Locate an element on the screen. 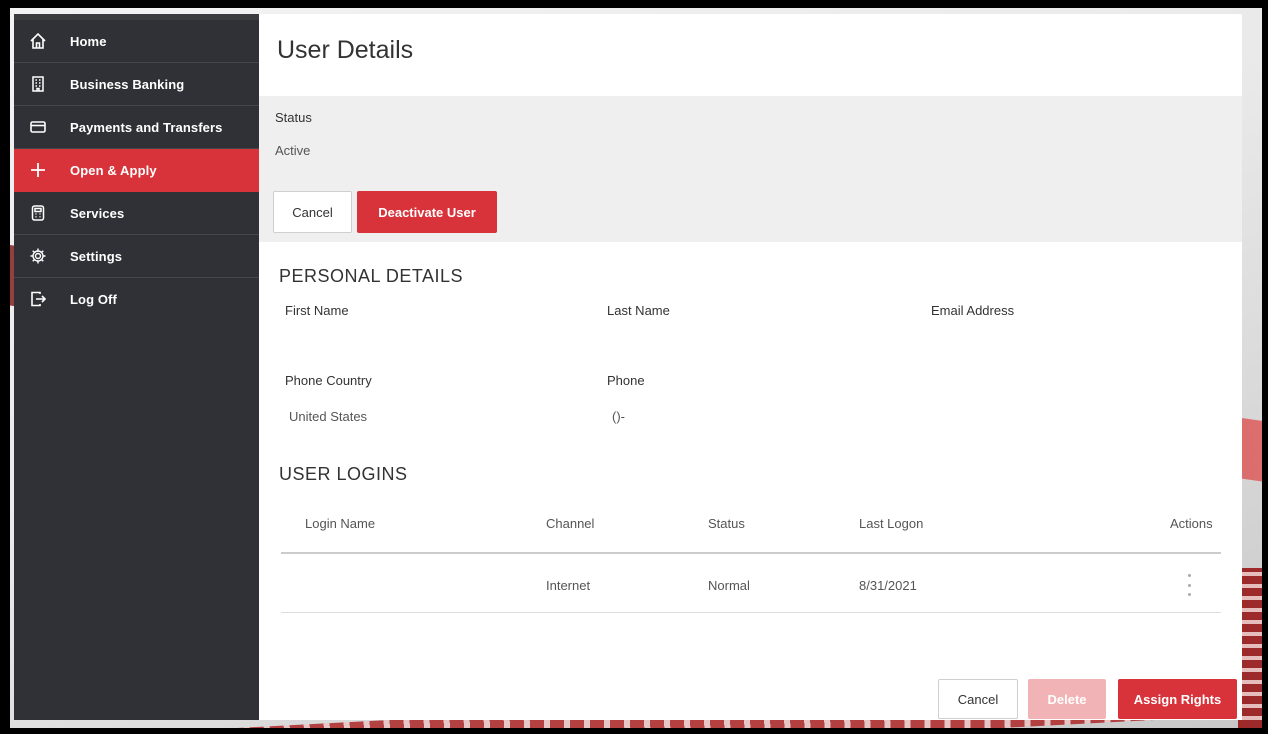 Image resolution: width=1268 pixels, height=734 pixels. sidebar-item-label: Services is located at coordinates (97, 213).